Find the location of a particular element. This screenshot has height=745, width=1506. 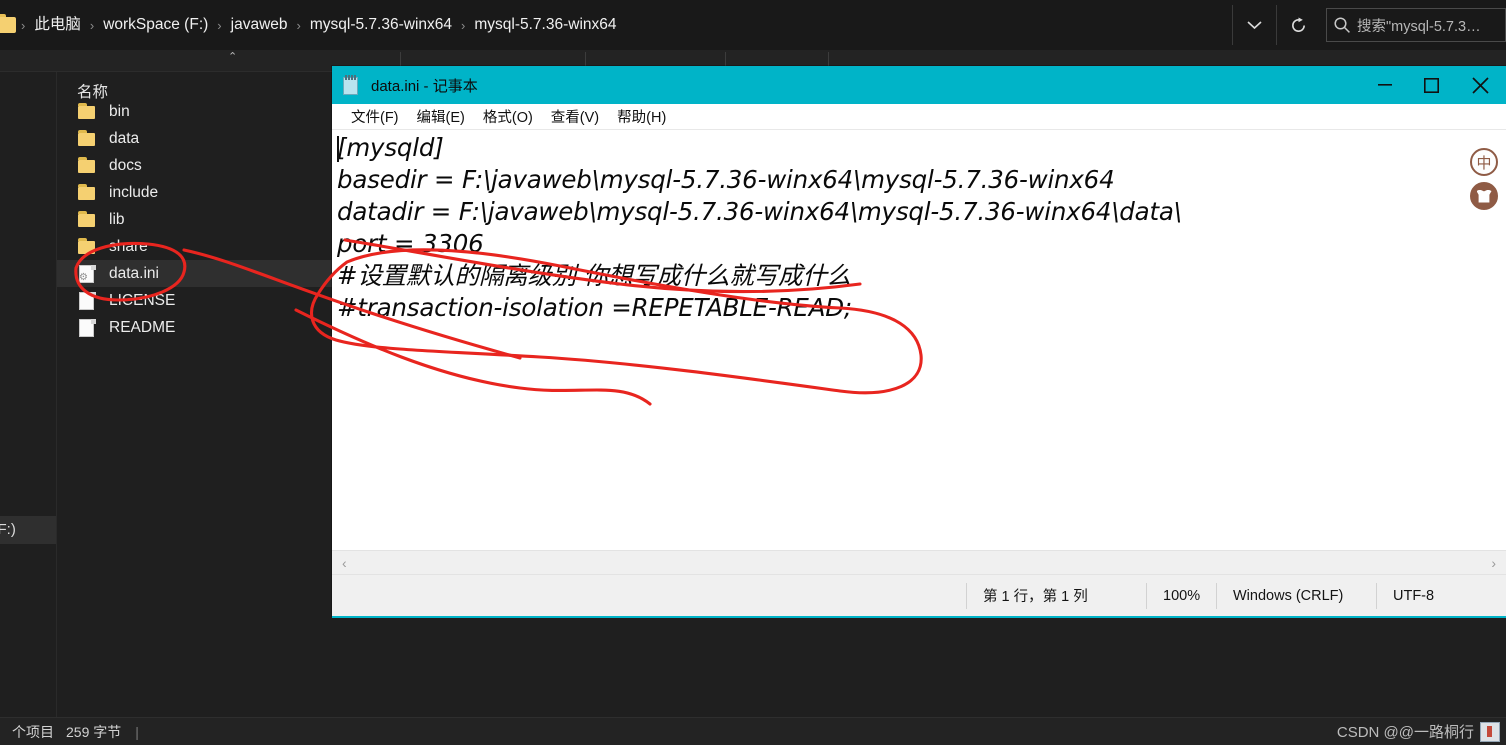

file-name: include is located at coordinates (134, 192).